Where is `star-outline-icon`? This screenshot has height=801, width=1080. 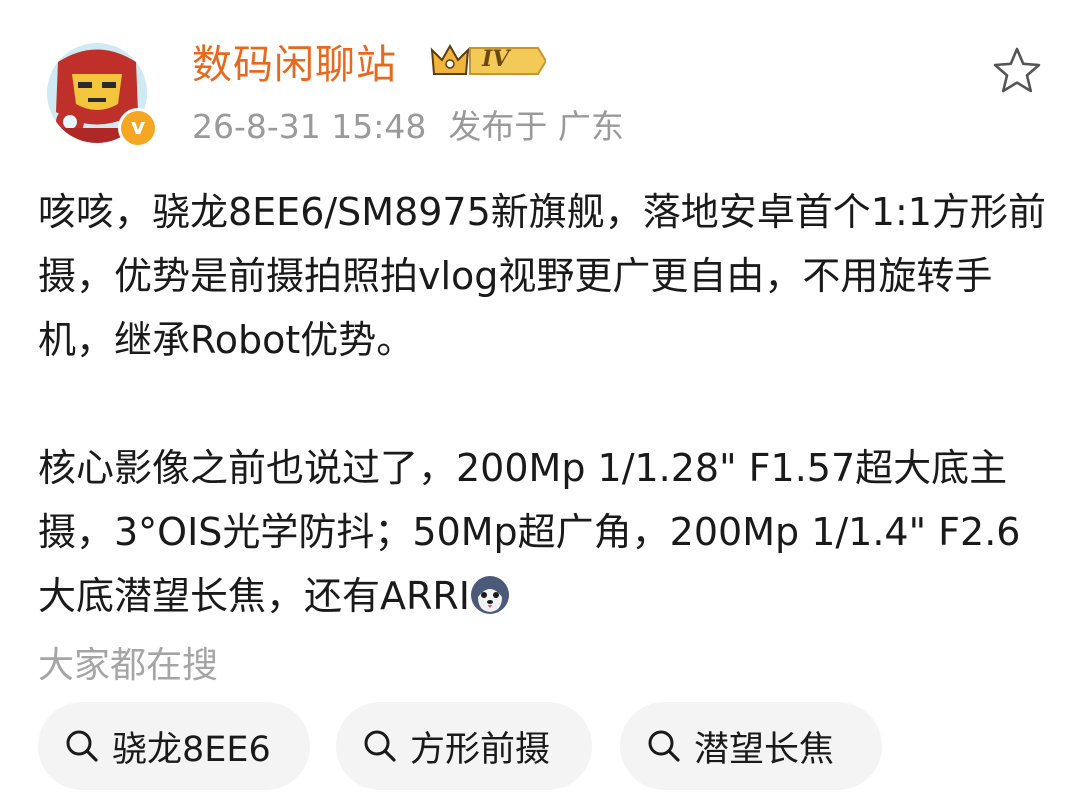
star-outline-icon is located at coordinates (1017, 70).